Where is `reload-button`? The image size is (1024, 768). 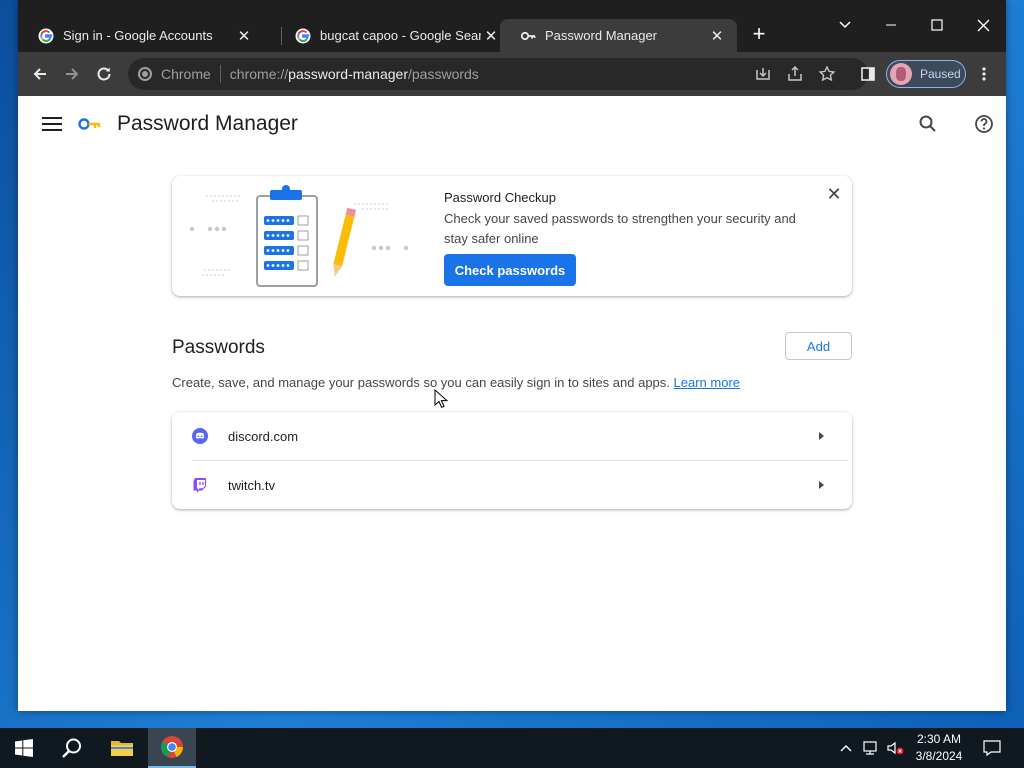
reload-button is located at coordinates (104, 74).